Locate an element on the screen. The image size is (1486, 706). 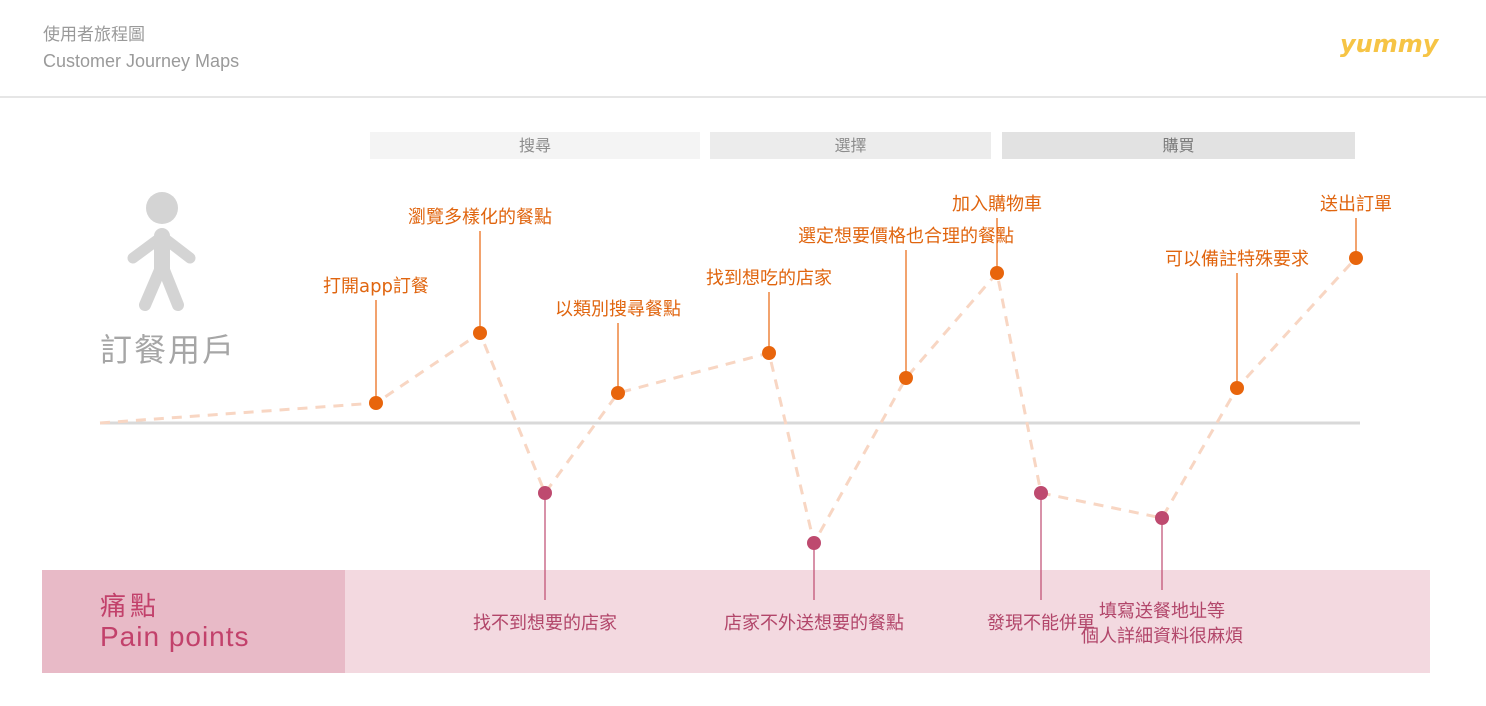
step-label: 可以備註特殊要求 is located at coordinates (1237, 259).